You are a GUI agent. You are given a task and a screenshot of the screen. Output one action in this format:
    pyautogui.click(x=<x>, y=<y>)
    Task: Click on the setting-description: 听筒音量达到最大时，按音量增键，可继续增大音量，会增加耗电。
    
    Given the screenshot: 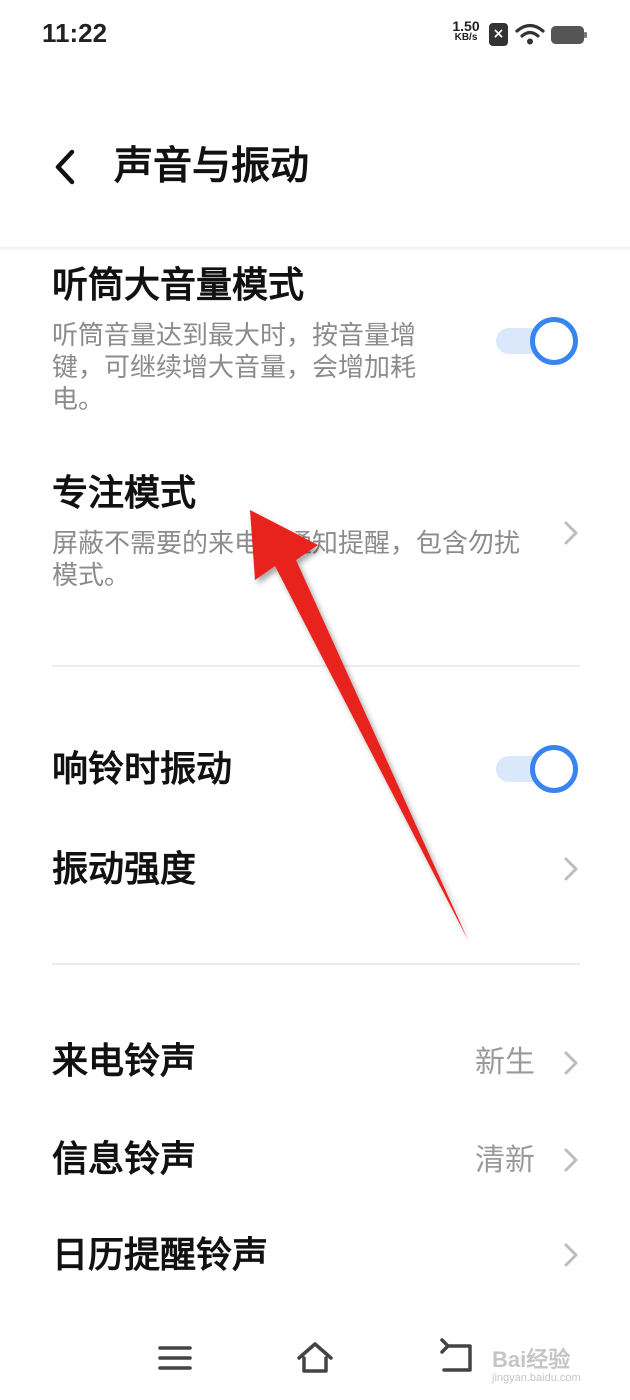 What is the action you would take?
    pyautogui.click(x=234, y=368)
    